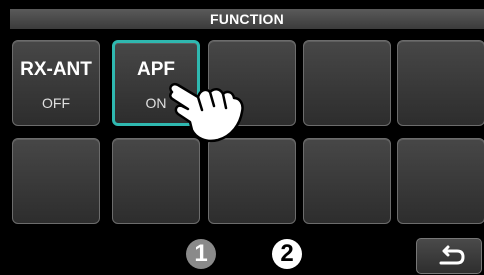 This screenshot has height=275, width=484. I want to click on screen-title: FUNCTION, so click(247, 19).